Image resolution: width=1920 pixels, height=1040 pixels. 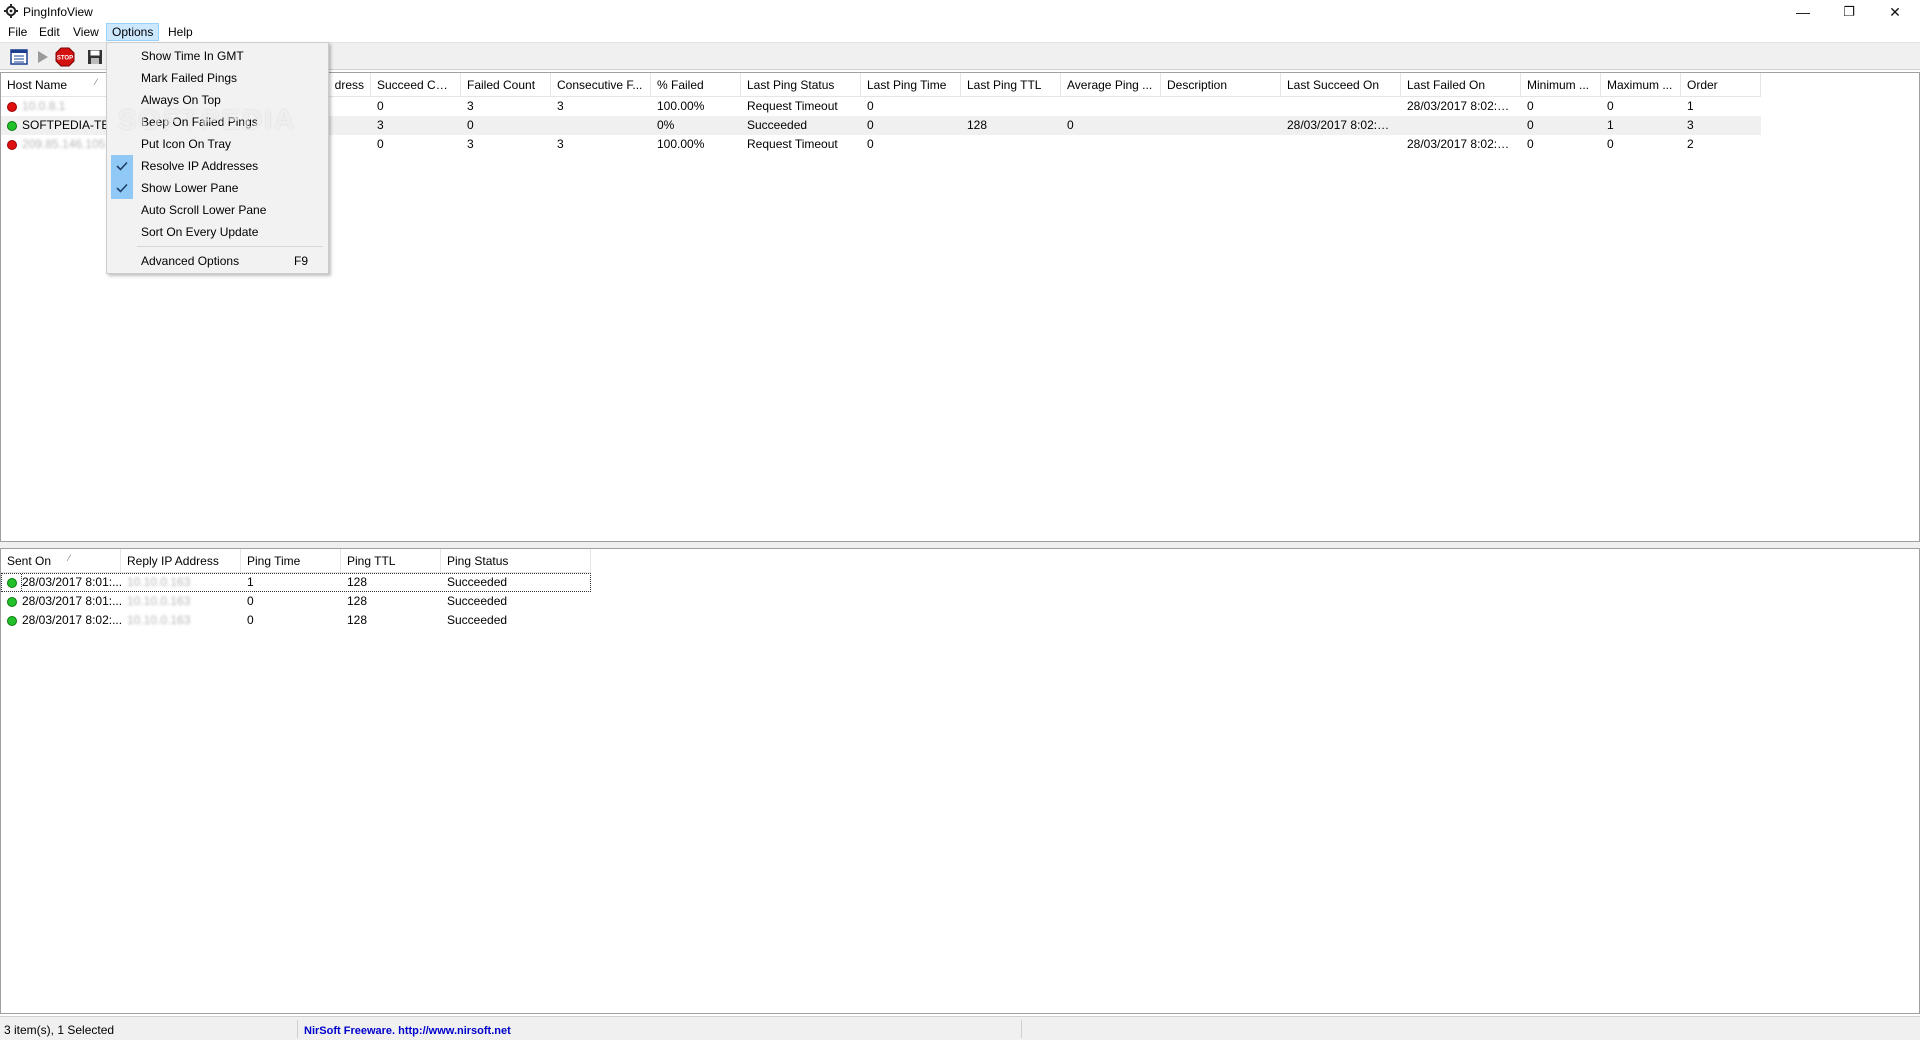 I want to click on menu-item-resolve-ip: Resolve IP Addresses, so click(x=217, y=166).